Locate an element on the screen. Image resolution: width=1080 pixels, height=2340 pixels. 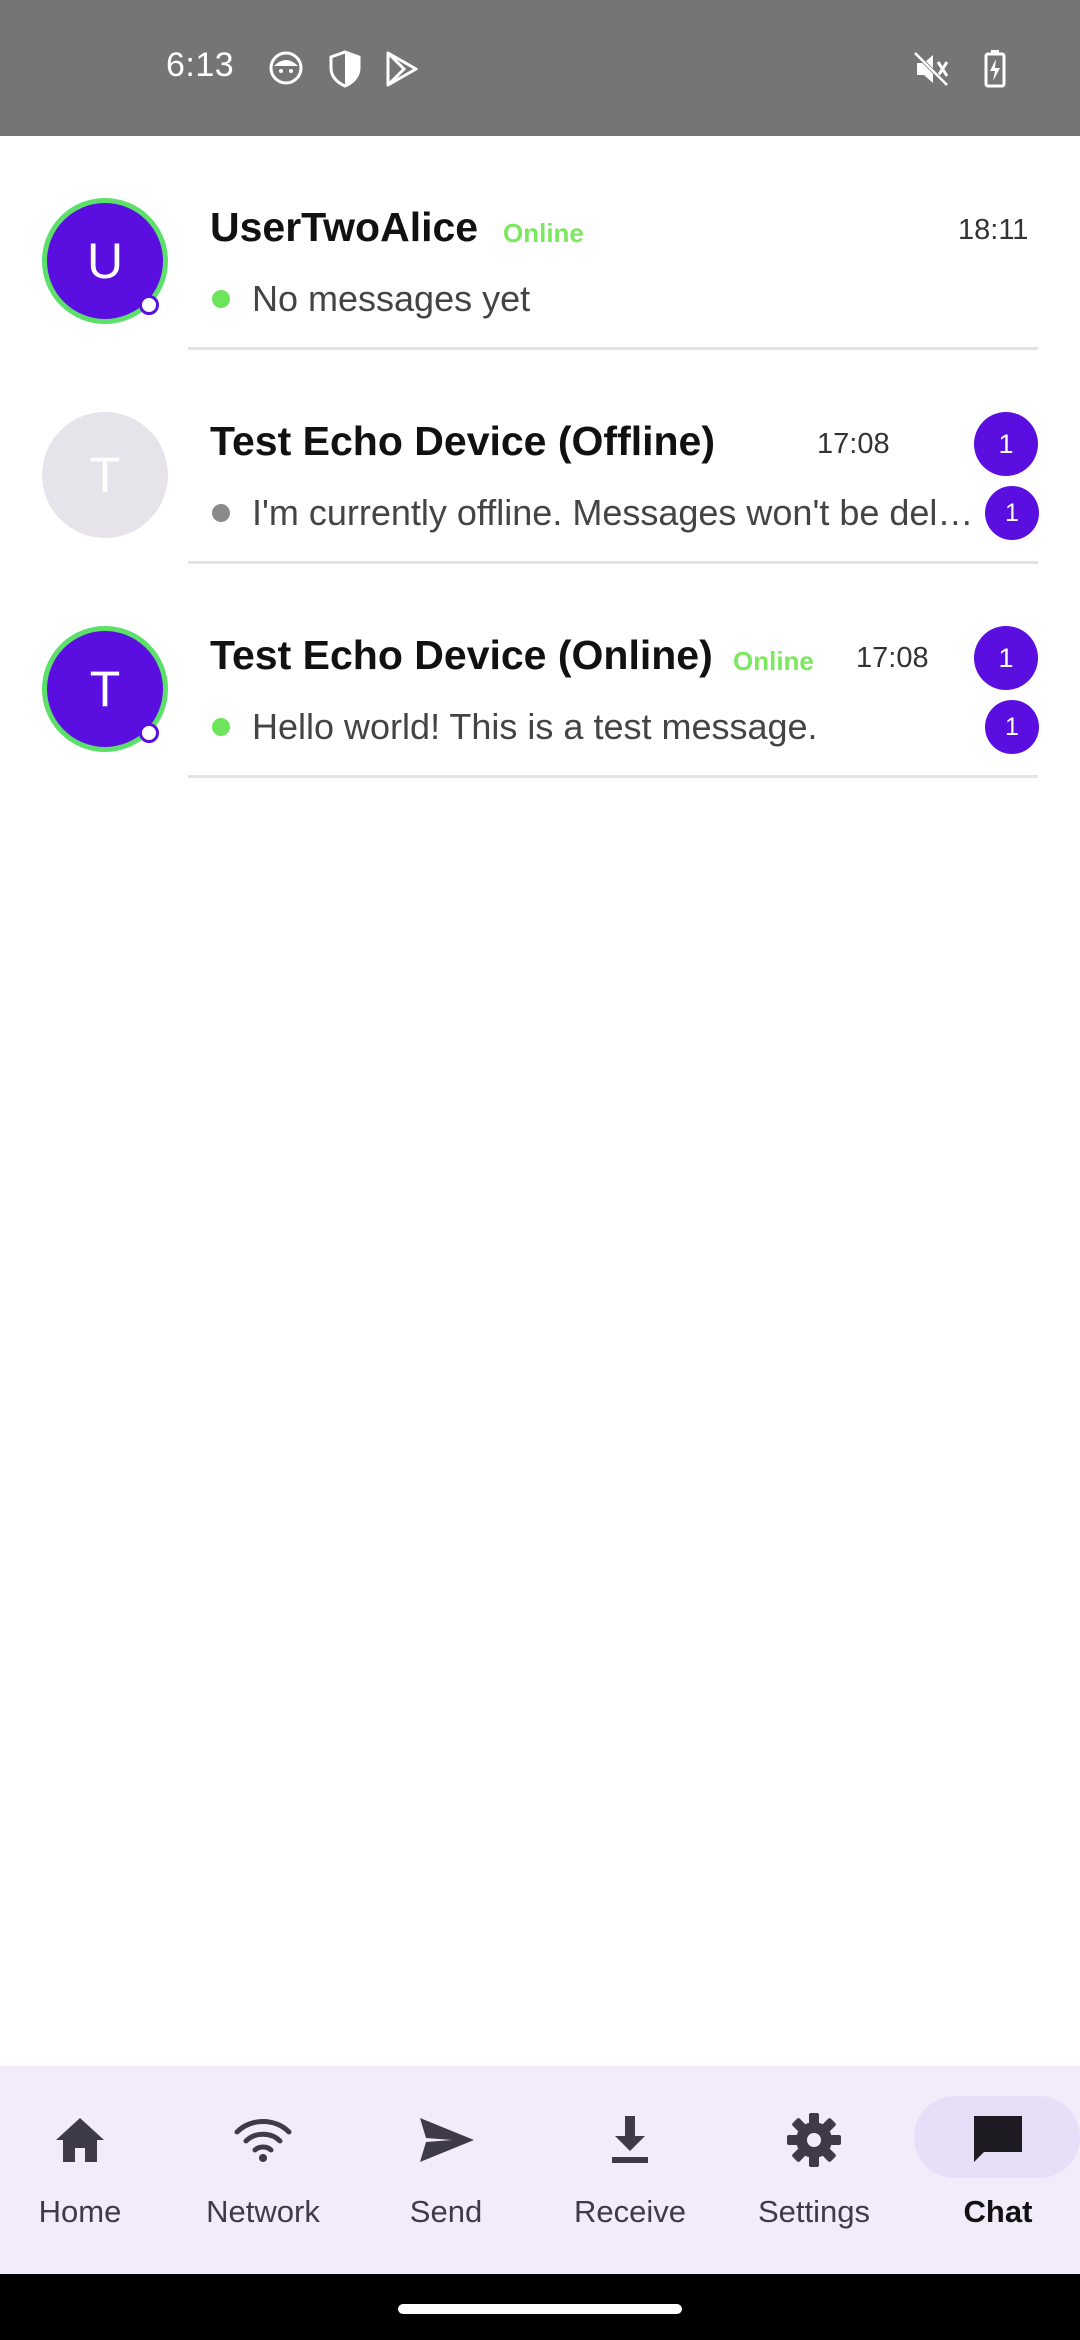
shield-icon is located at coordinates (345, 69).